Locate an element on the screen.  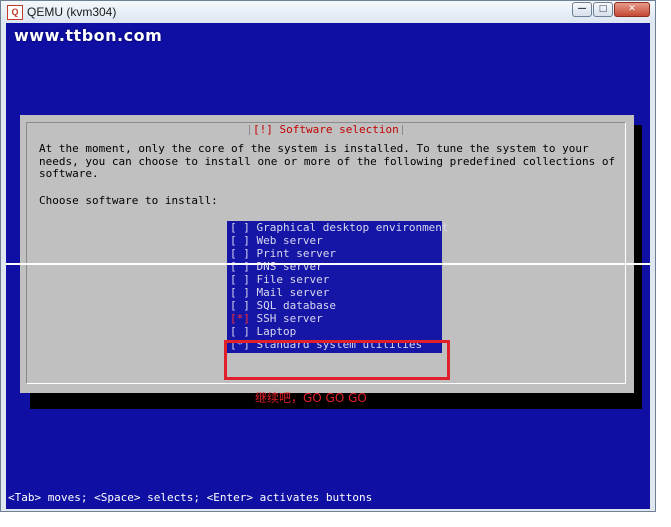
title-bar: Q QEMU (kvm304) — □ ✕ is located at coordinates (328, 12).